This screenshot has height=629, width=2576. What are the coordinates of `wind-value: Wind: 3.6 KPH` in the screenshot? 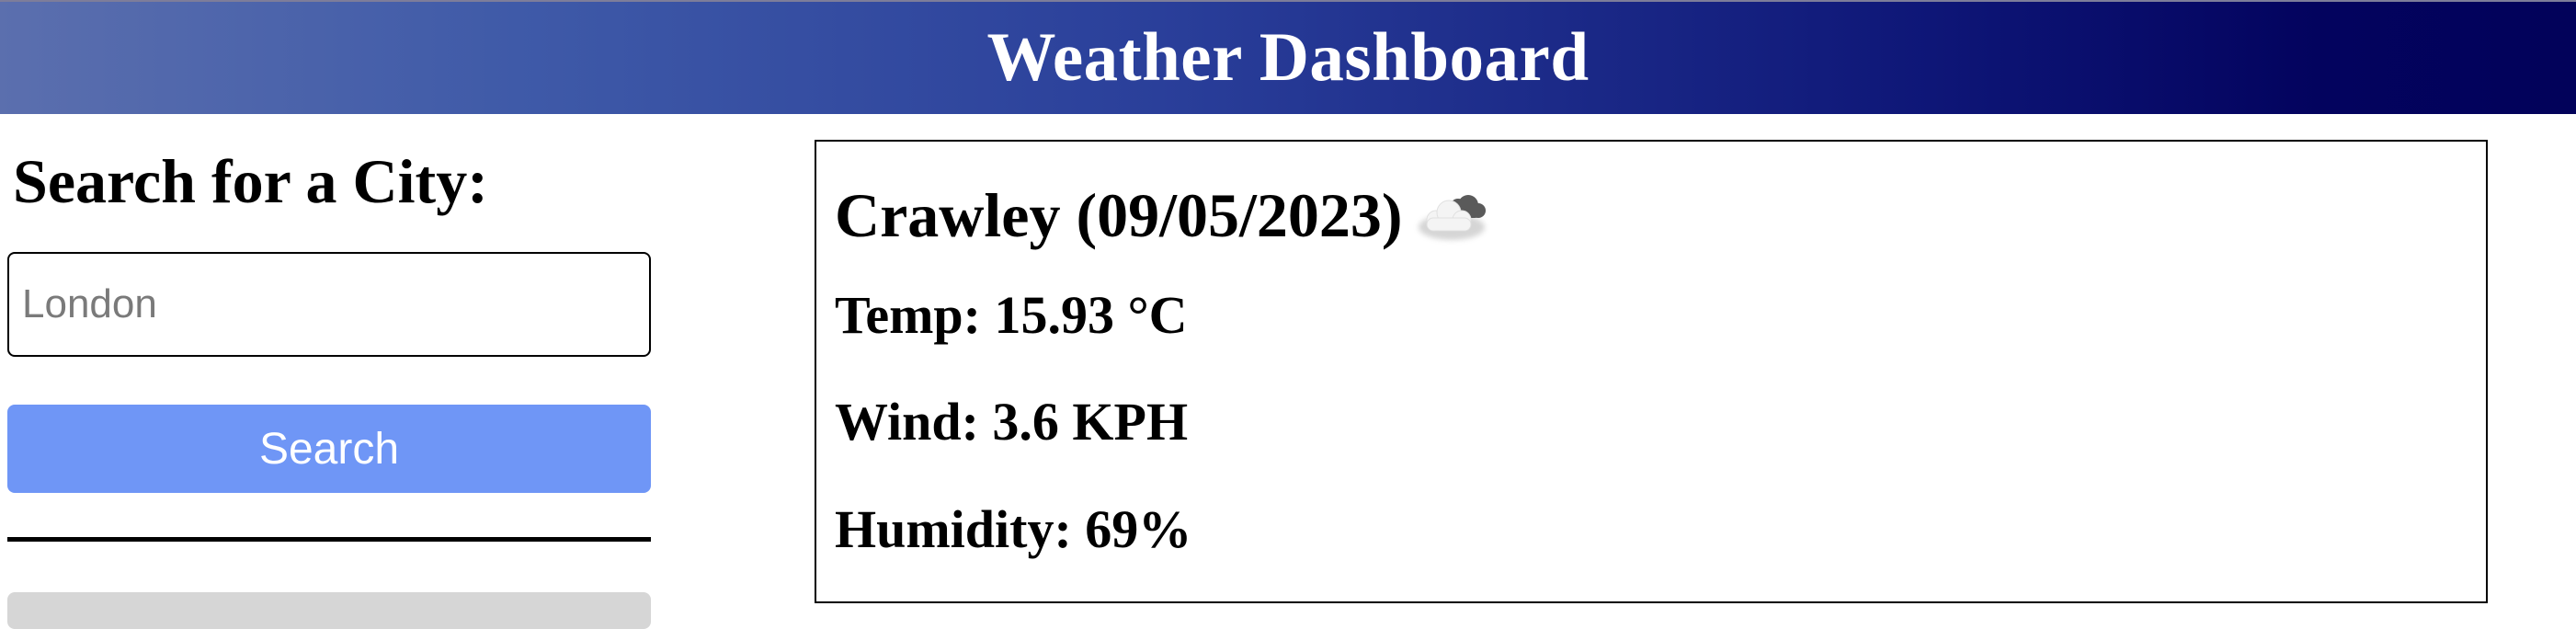 It's located at (1012, 422).